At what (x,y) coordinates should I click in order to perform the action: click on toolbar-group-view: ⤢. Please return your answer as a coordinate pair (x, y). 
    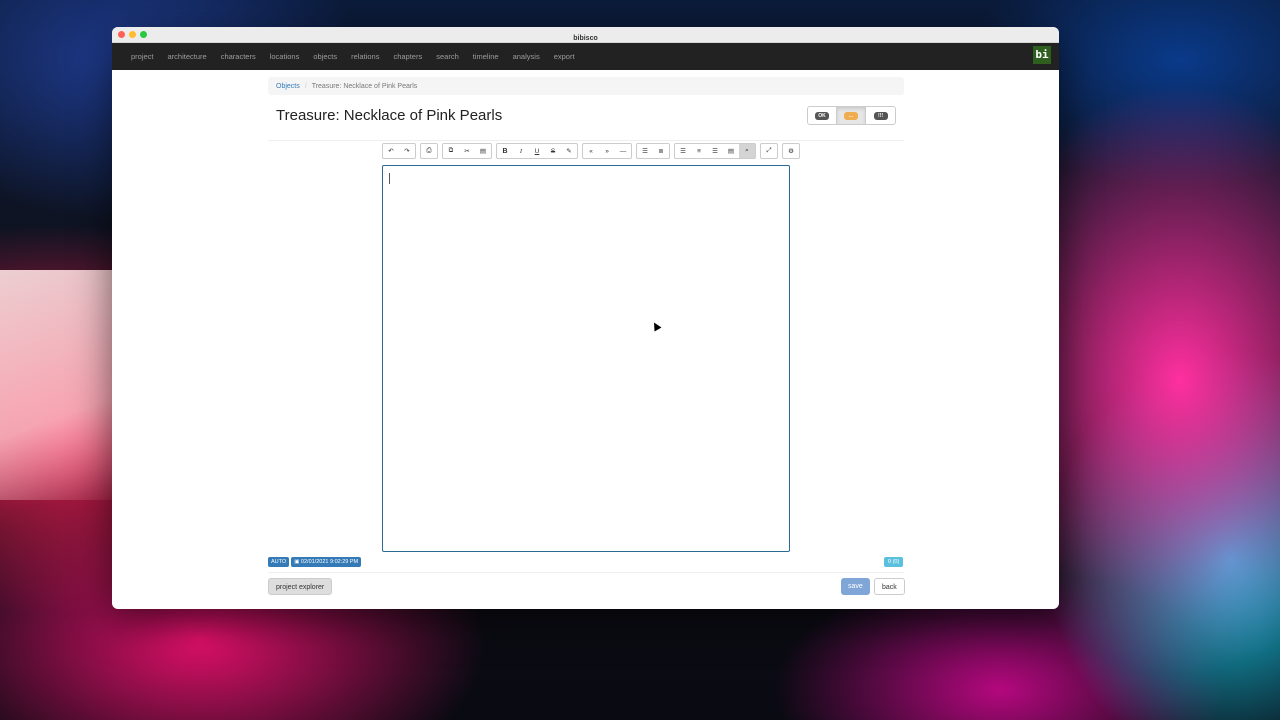
    Looking at the image, I should click on (769, 151).